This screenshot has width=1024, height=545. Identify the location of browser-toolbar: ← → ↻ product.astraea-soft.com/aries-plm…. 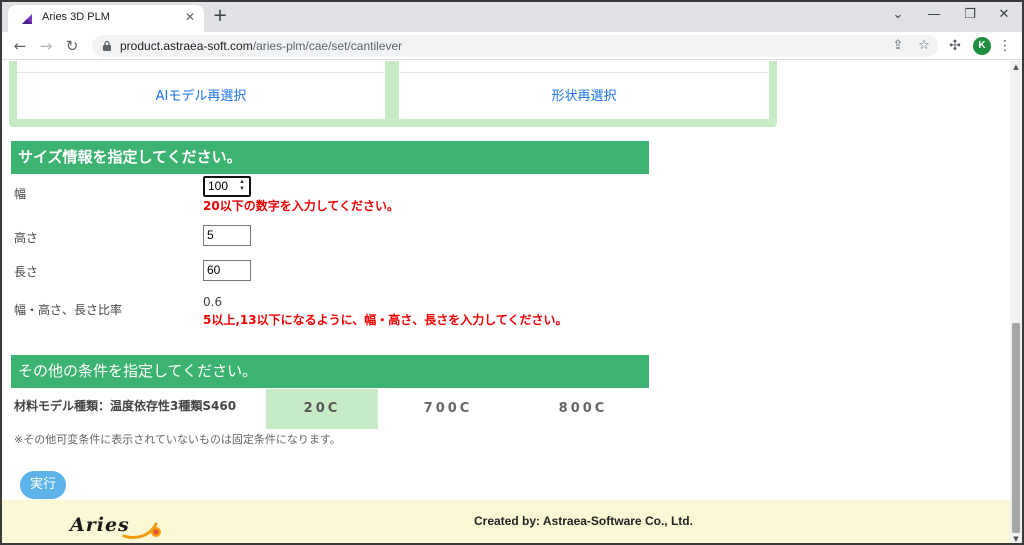
(512, 46).